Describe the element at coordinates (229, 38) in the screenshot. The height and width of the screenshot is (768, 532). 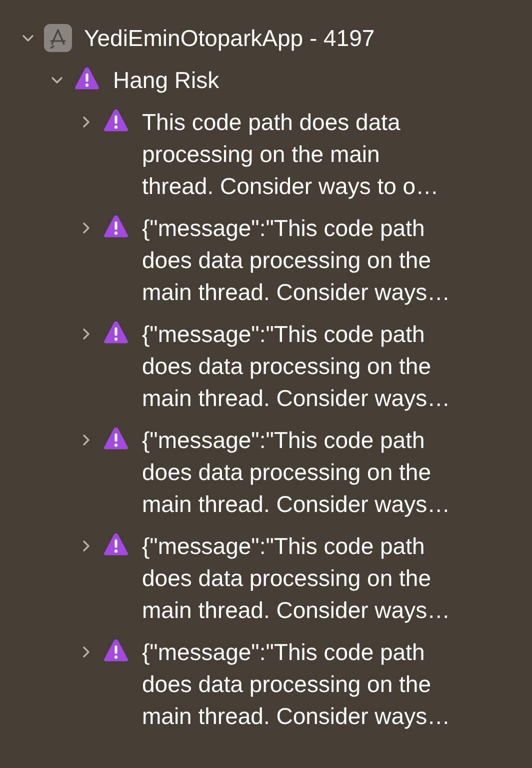
I see `issue-label: YediEminOtoparkApp - 4197` at that location.